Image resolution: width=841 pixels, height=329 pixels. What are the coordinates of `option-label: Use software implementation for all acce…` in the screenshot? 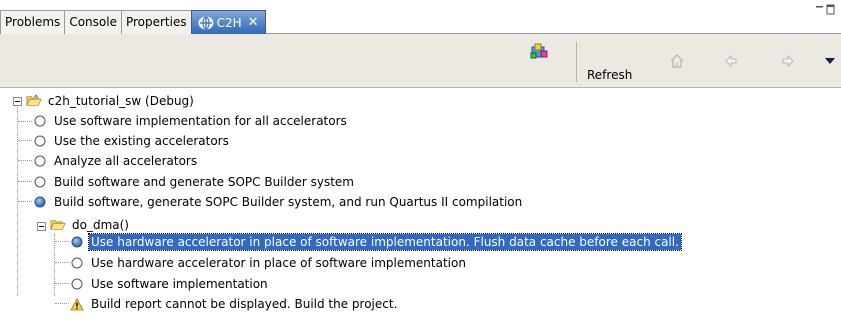 It's located at (200, 121).